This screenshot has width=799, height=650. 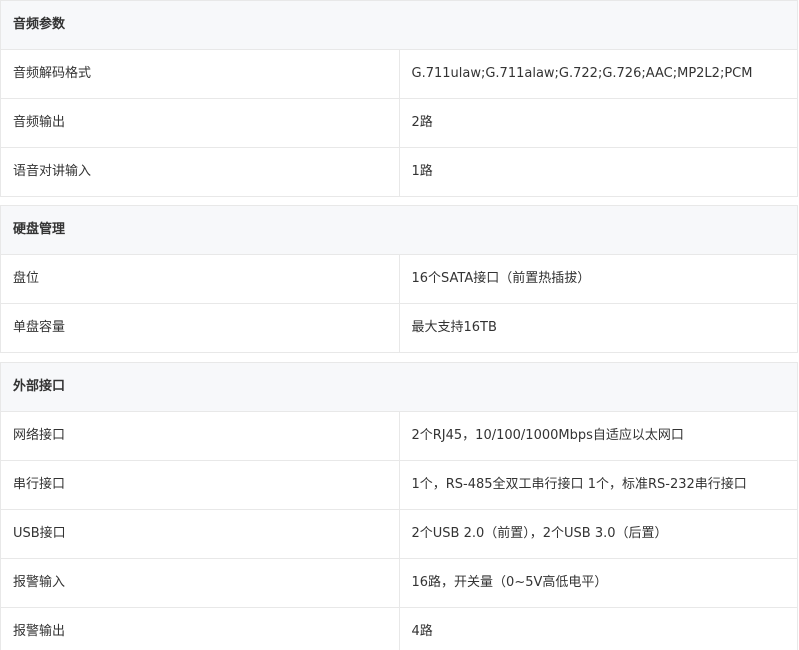 What do you see at coordinates (200, 485) in the screenshot?
I see `spec-label: 串行接口` at bounding box center [200, 485].